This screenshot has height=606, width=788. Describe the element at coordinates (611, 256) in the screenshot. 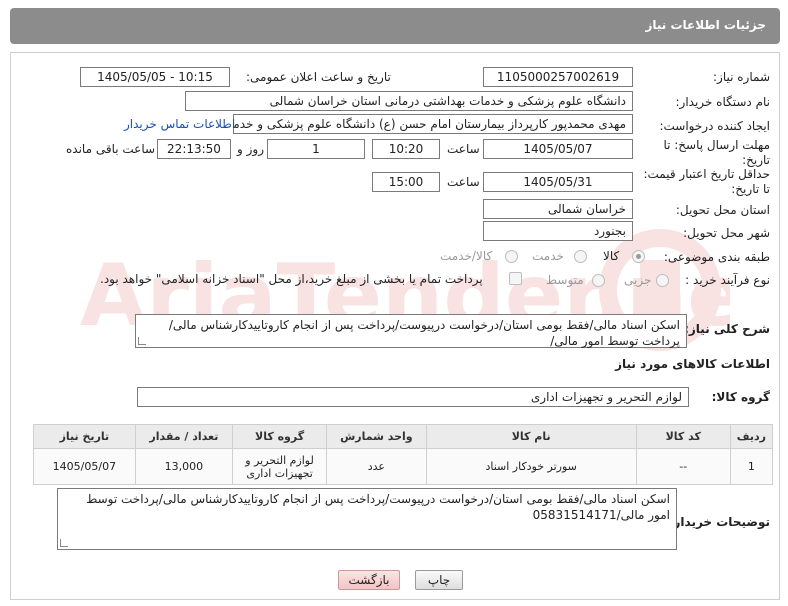

I see `category-option-goods: کالا` at that location.